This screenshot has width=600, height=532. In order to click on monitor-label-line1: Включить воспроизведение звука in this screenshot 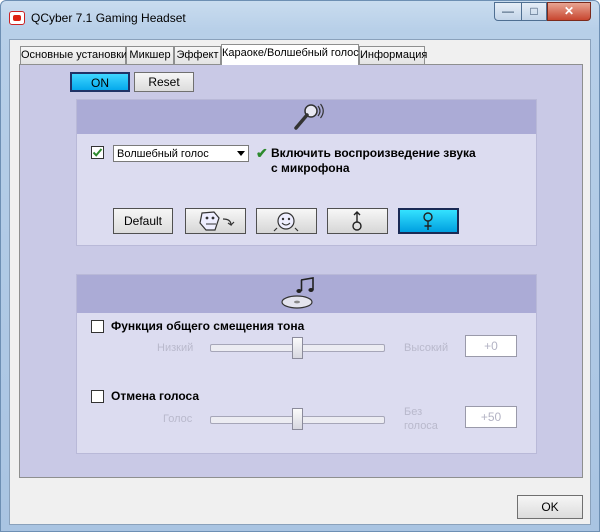, I will do `click(373, 153)`.